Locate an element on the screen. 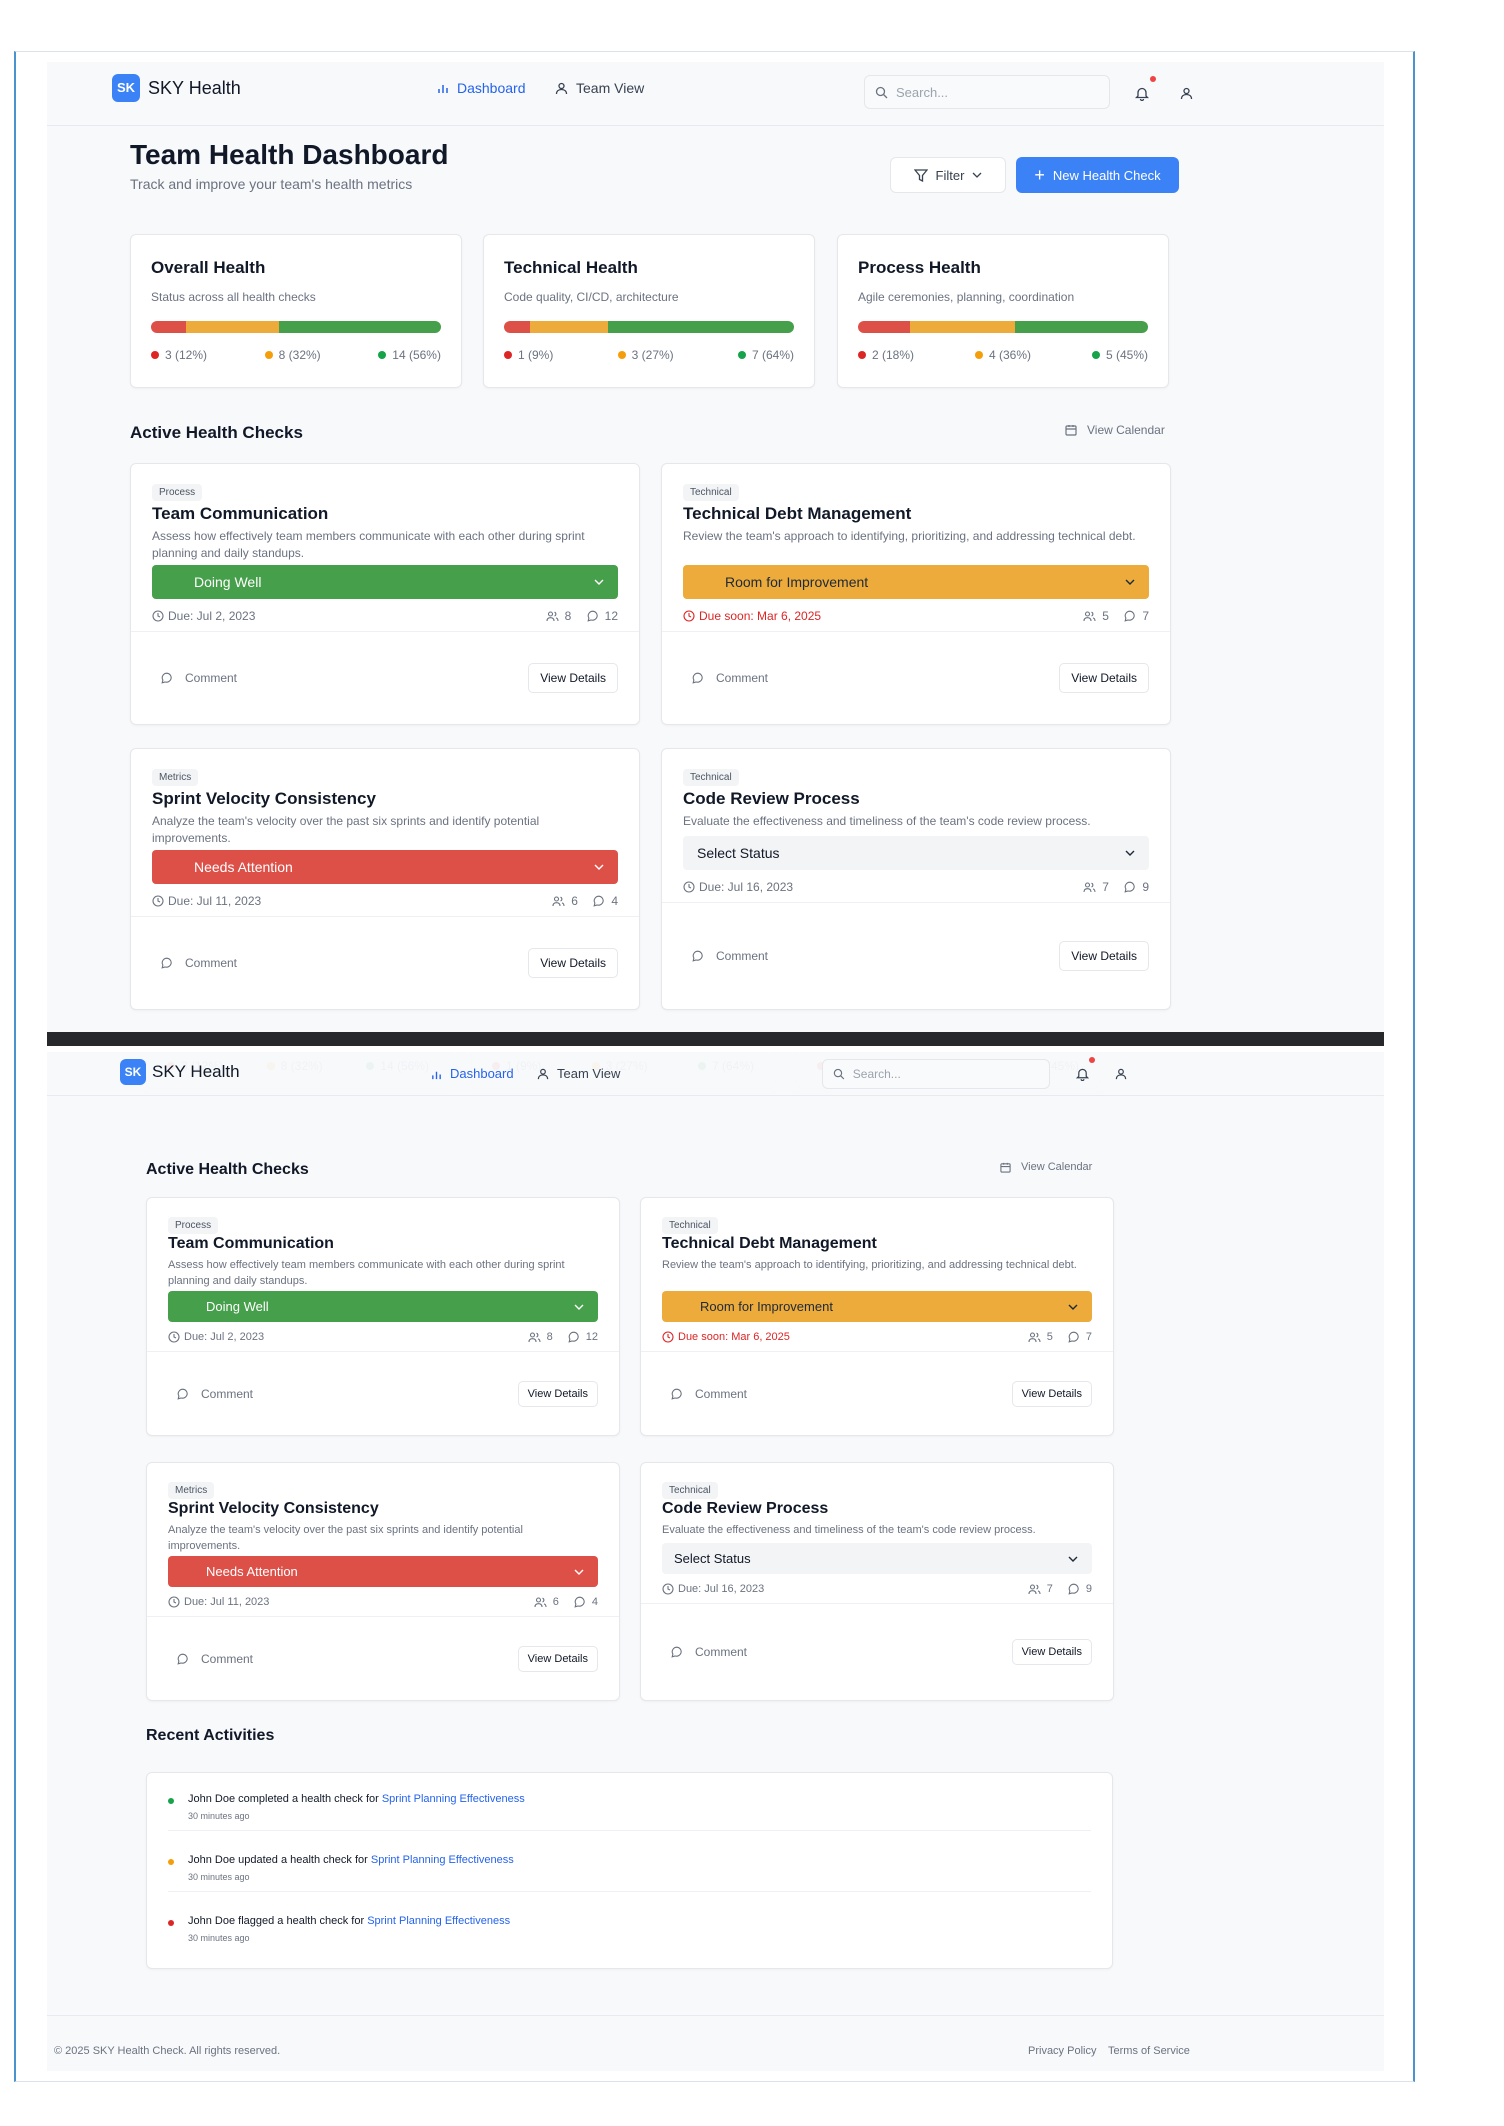 Image resolution: width=1504 pixels, height=2126 pixels. view-calendar-label: View Calendar is located at coordinates (1057, 1167).